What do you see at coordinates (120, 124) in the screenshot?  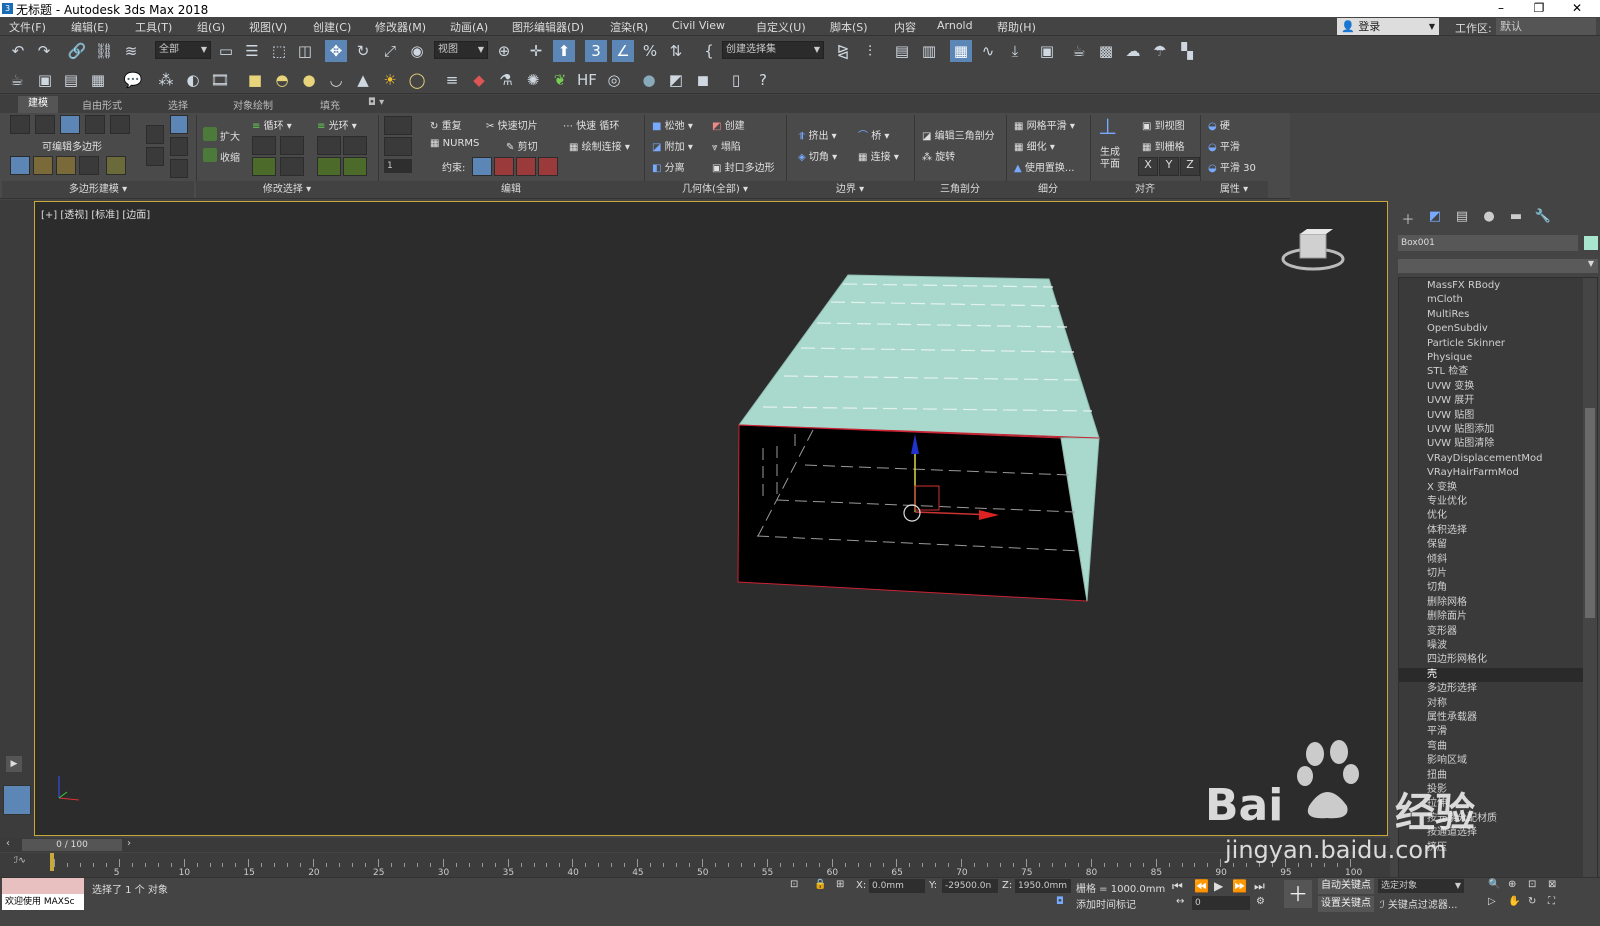 I see `element-mode-icon` at bounding box center [120, 124].